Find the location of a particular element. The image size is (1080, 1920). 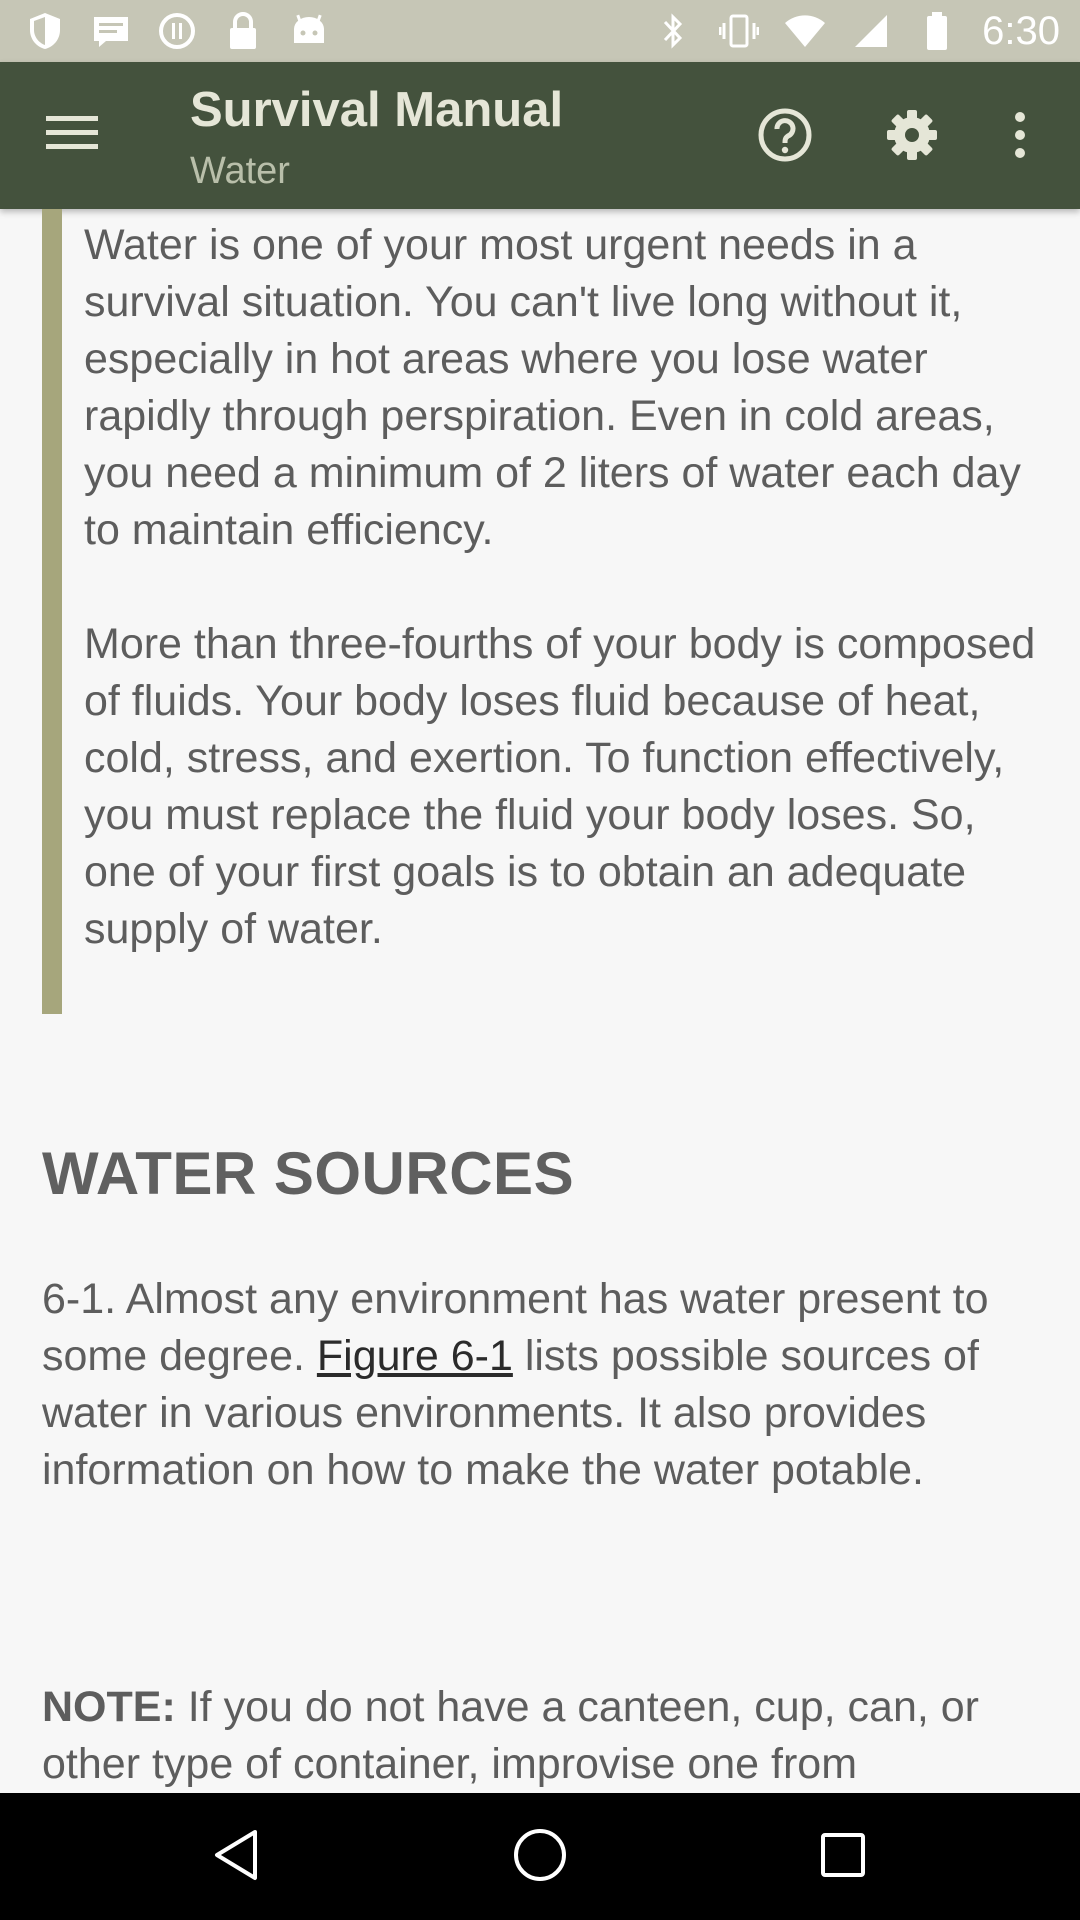

settings-icon is located at coordinates (912, 137).